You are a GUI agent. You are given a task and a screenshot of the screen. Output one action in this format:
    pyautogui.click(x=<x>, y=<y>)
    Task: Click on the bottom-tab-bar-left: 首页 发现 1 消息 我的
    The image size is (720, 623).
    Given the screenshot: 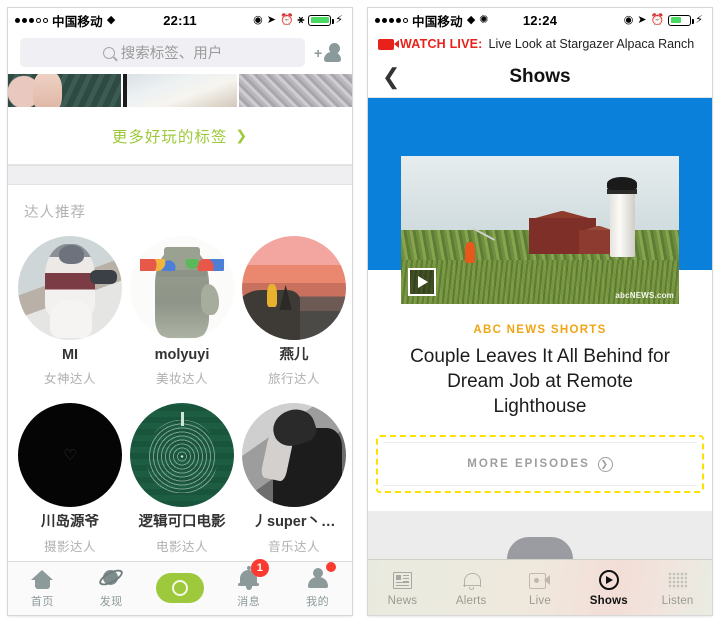 What is the action you would take?
    pyautogui.click(x=180, y=587)
    